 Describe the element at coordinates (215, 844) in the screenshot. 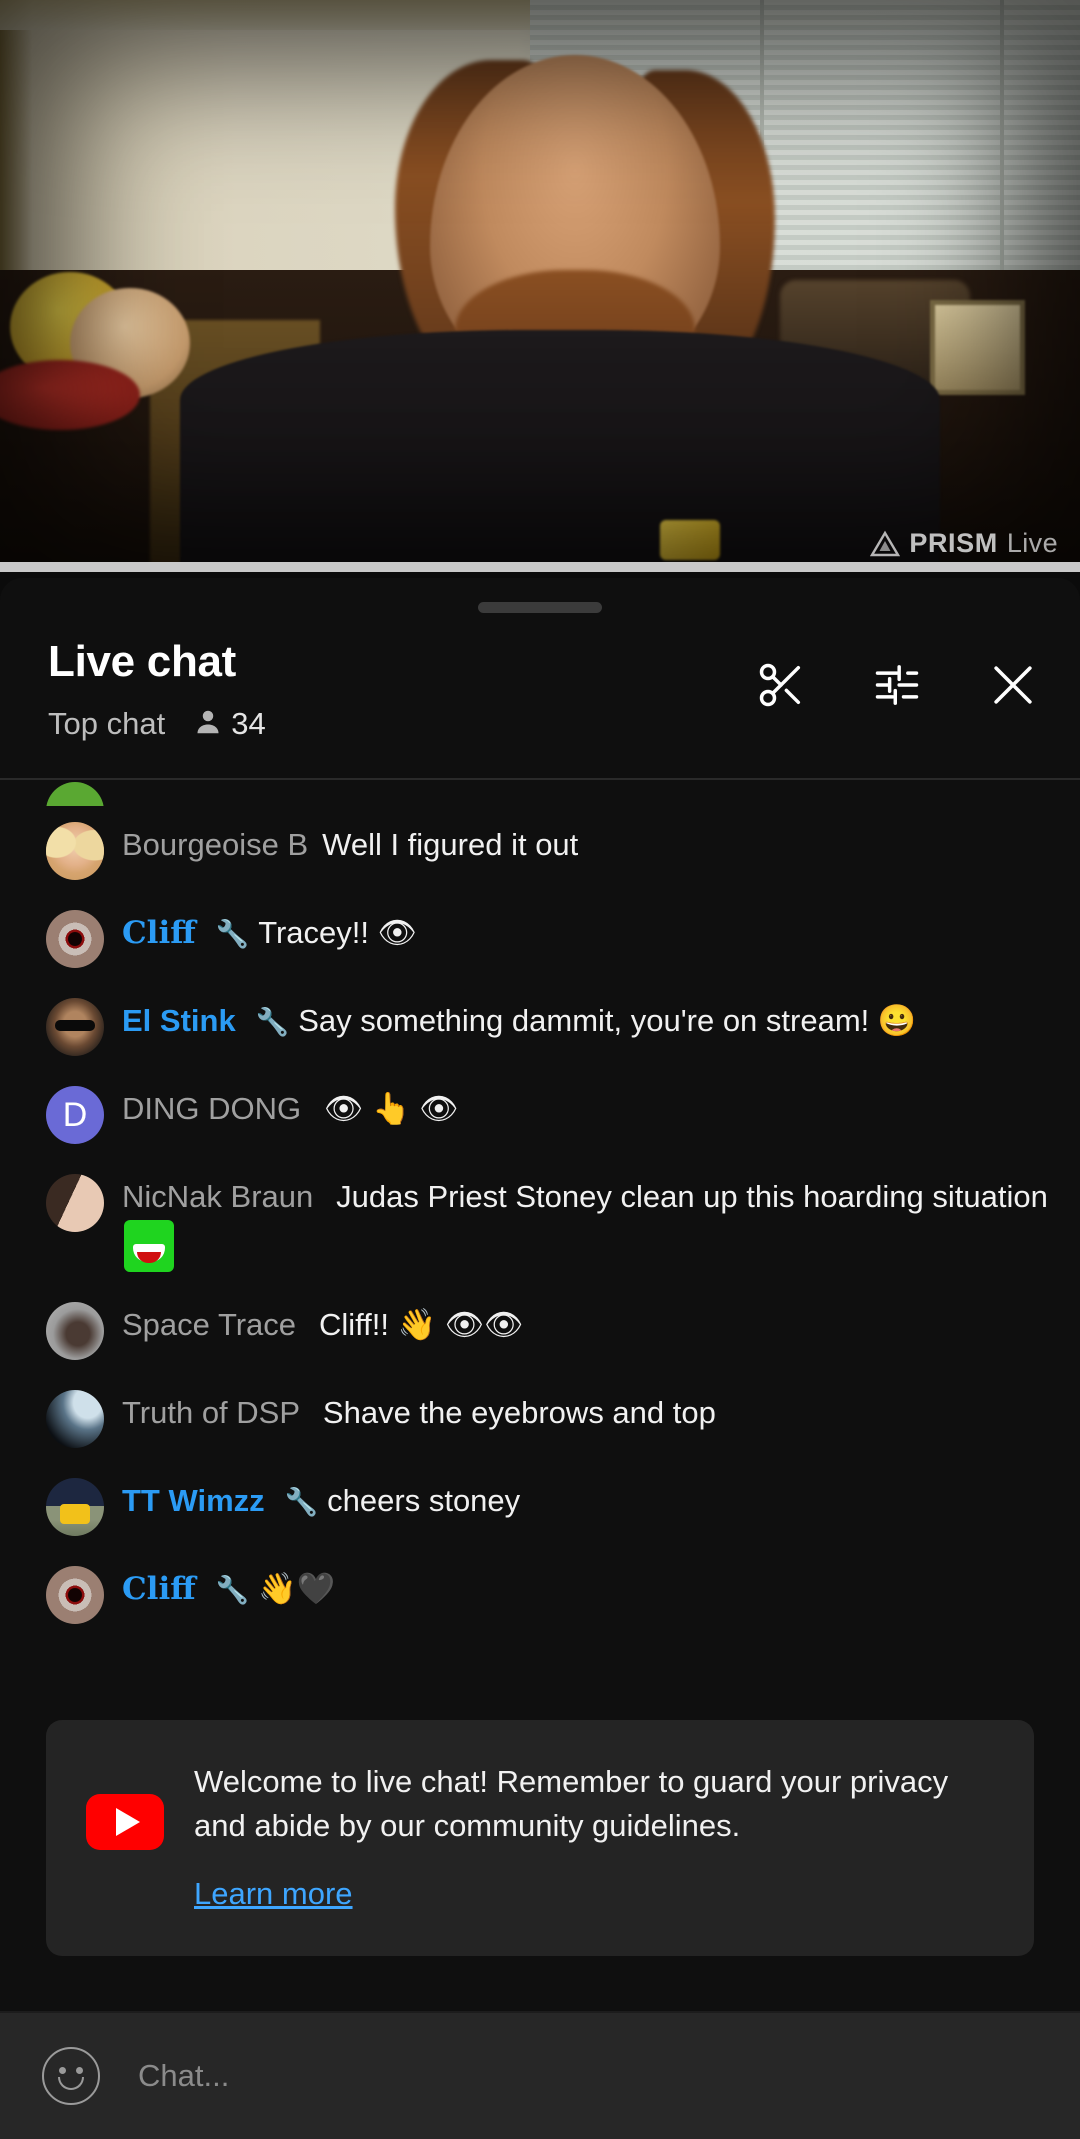

I see `chat-username: Bourgeoise B` at that location.